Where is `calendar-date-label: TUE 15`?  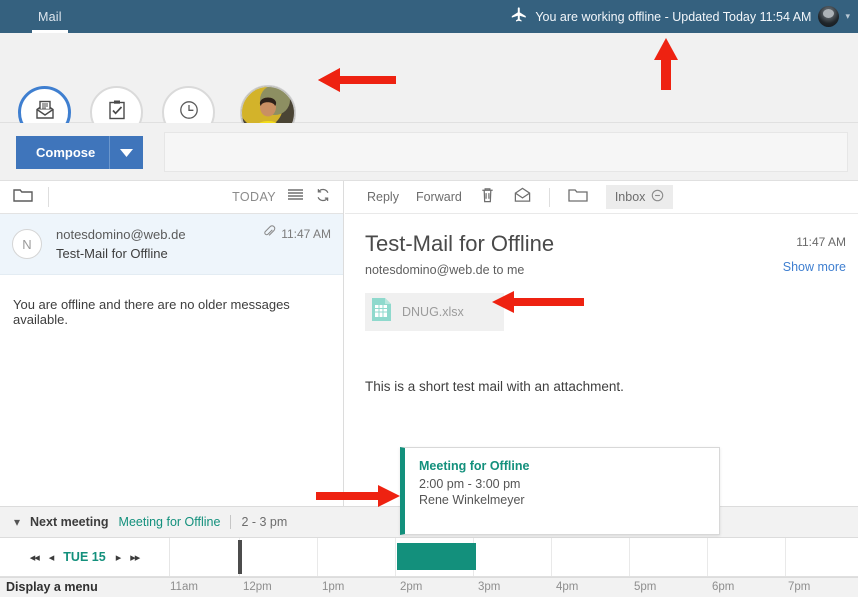 calendar-date-label: TUE 15 is located at coordinates (84, 557).